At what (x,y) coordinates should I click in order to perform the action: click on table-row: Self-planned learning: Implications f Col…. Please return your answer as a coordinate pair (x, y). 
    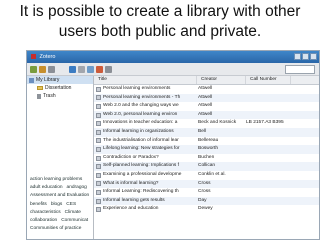
    Looking at the image, I should click on (206, 166).